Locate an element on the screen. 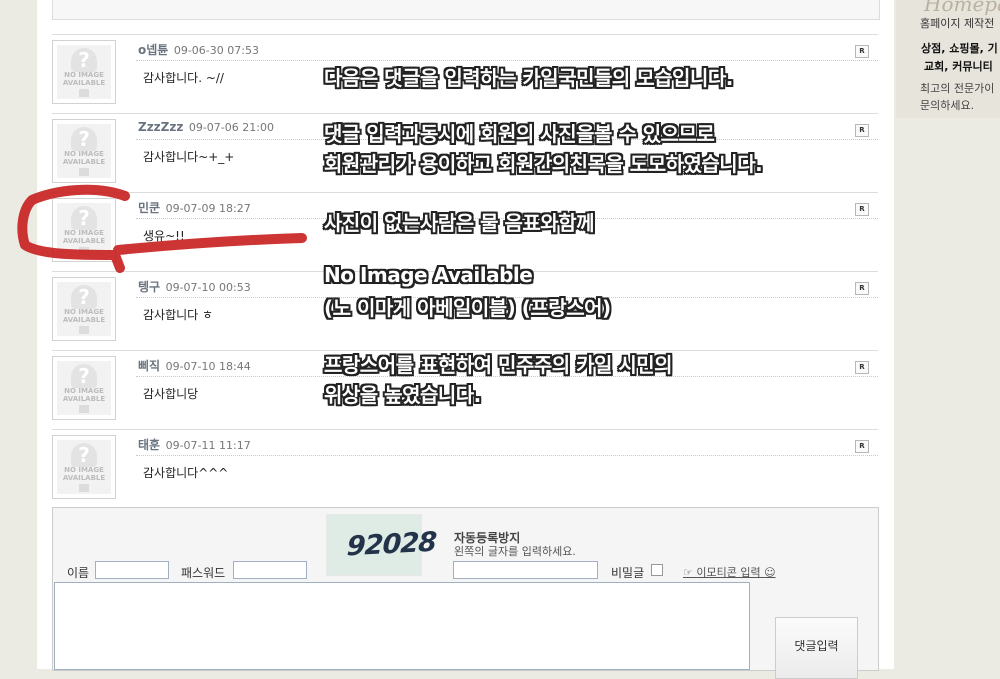  comment-meta: ZzzZzz 09-07-06 21:00 is located at coordinates (206, 127).